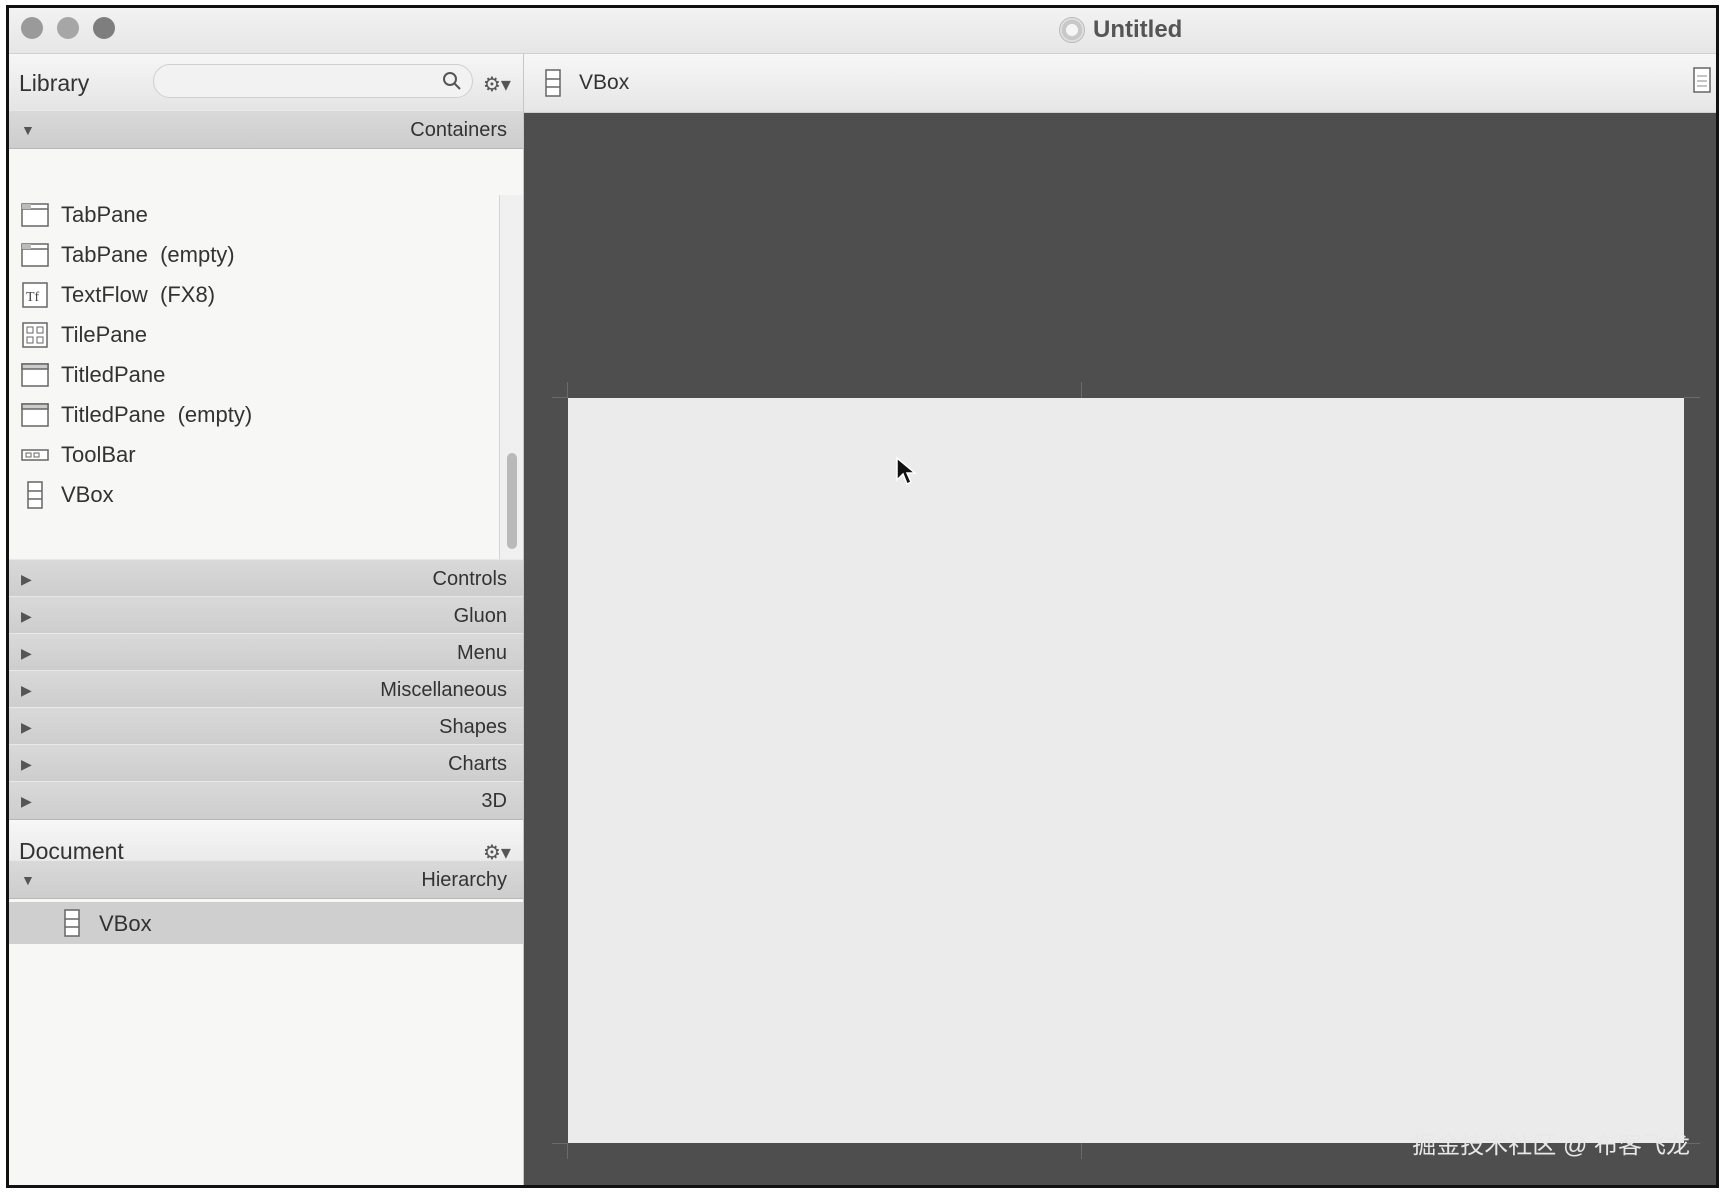 The height and width of the screenshot is (1194, 1725). What do you see at coordinates (1702, 81) in the screenshot?
I see `document-icon` at bounding box center [1702, 81].